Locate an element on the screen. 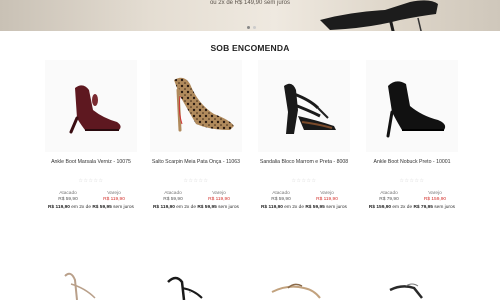  product-name: Ankle Boot Nobuck Preto - 10001 is located at coordinates (412, 162).